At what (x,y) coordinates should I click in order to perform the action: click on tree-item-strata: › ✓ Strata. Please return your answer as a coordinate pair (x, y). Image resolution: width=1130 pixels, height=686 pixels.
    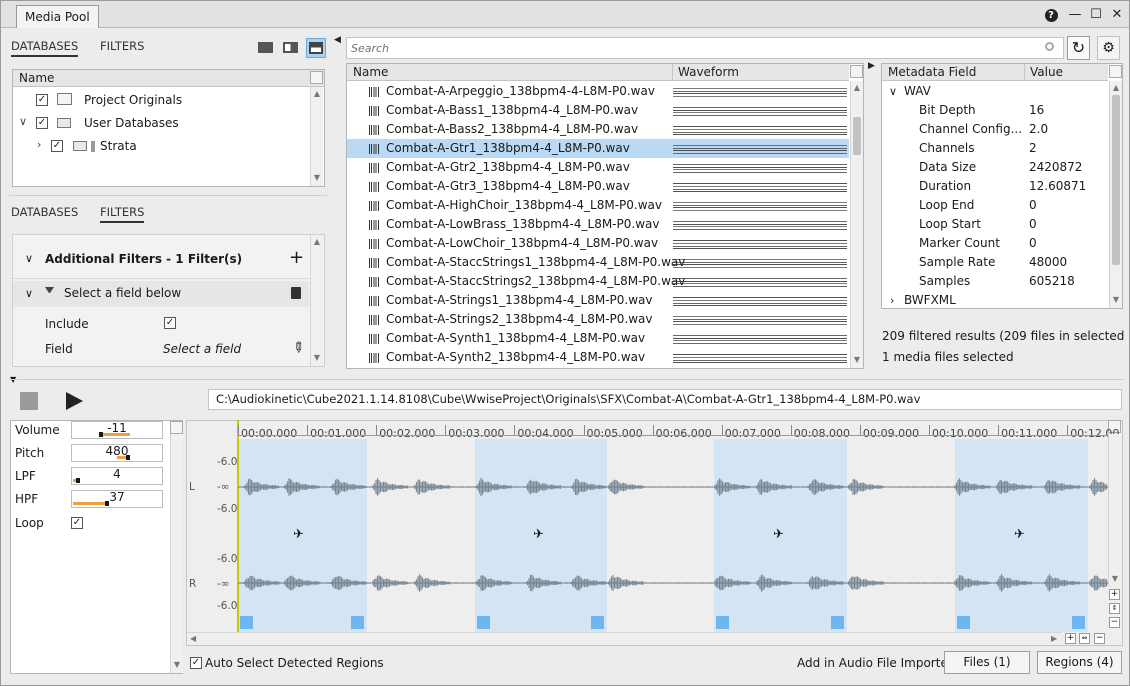
    Looking at the image, I should click on (158, 145).